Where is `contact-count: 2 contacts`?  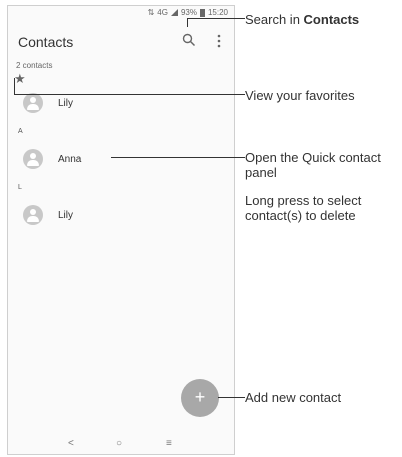 contact-count: 2 contacts is located at coordinates (34, 65).